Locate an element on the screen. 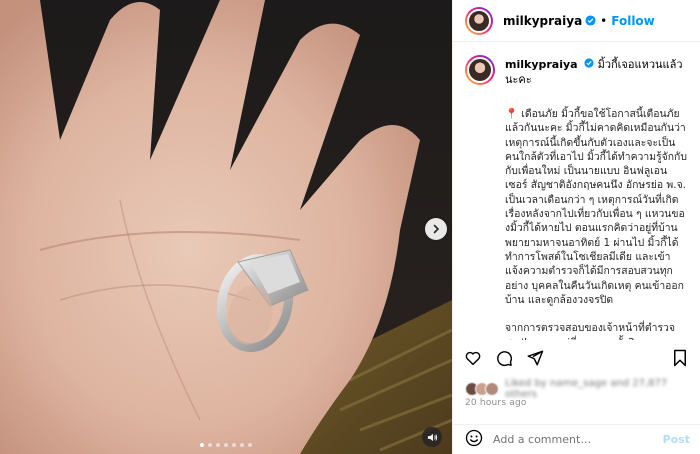 The image size is (700, 454). comment-bar: Add a comment… Post is located at coordinates (576, 439).